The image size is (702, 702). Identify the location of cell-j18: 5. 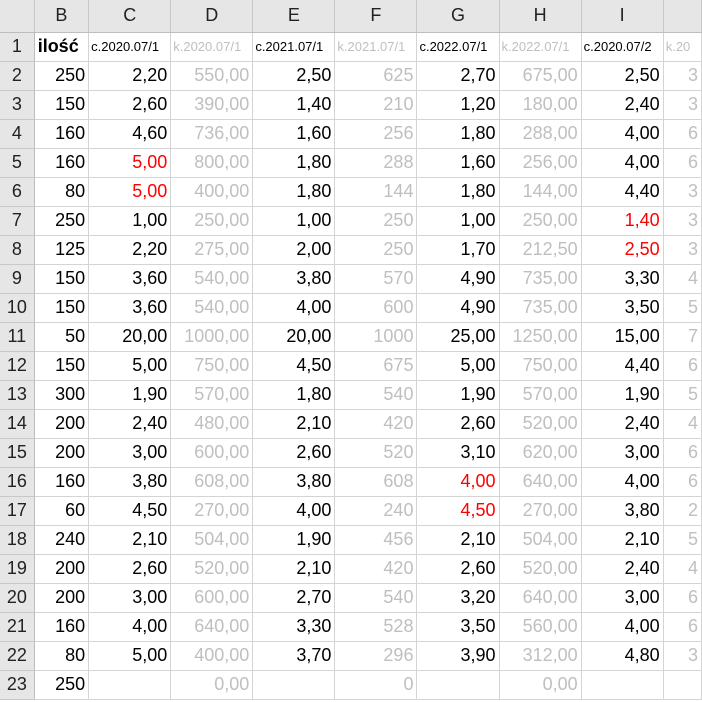
(682, 540).